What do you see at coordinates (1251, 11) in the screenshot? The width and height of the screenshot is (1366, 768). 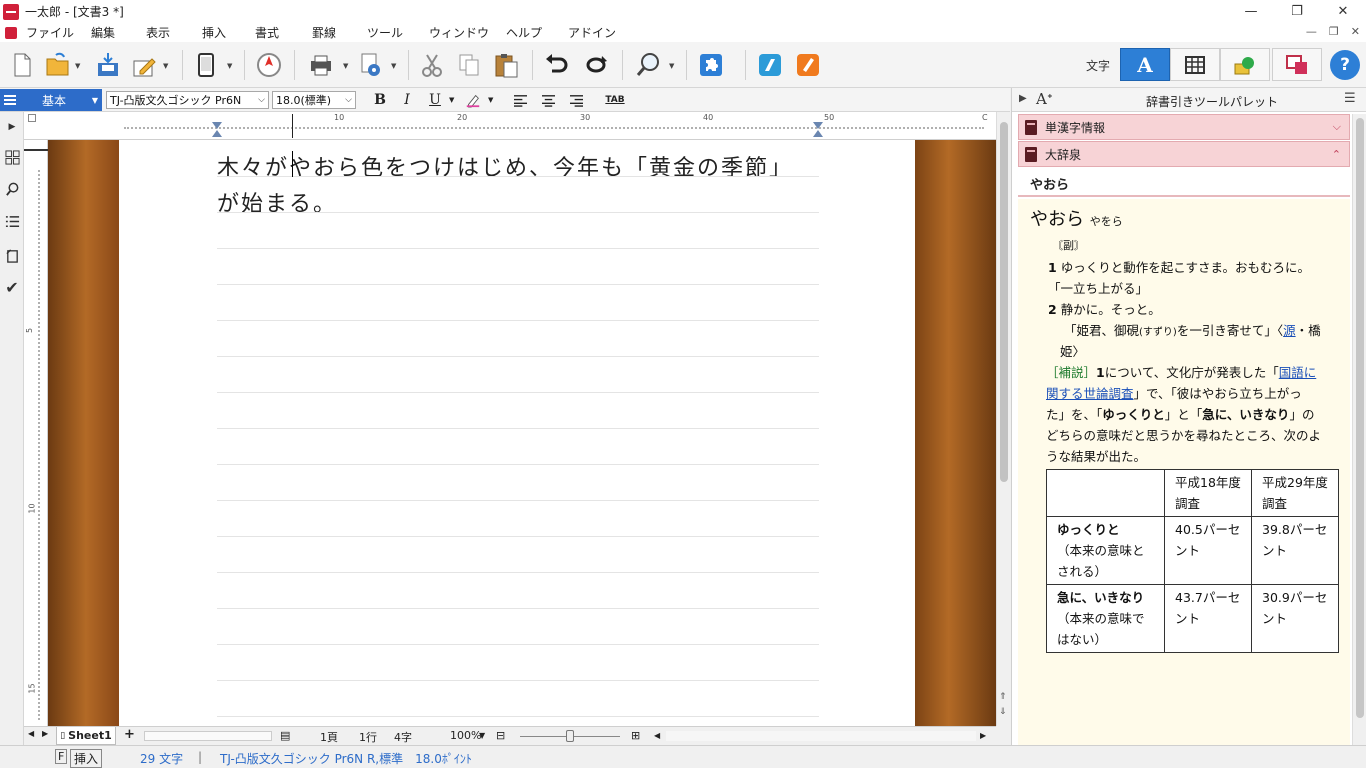 I see `minimize-button: —` at bounding box center [1251, 11].